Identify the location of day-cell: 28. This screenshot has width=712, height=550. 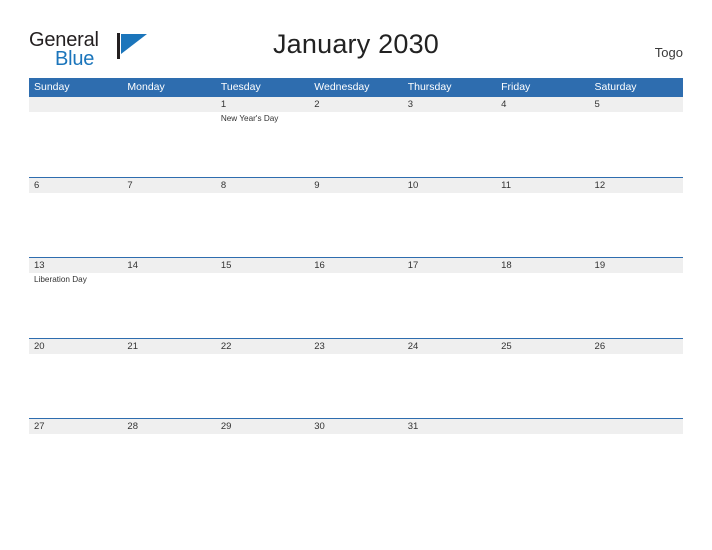
(168, 458).